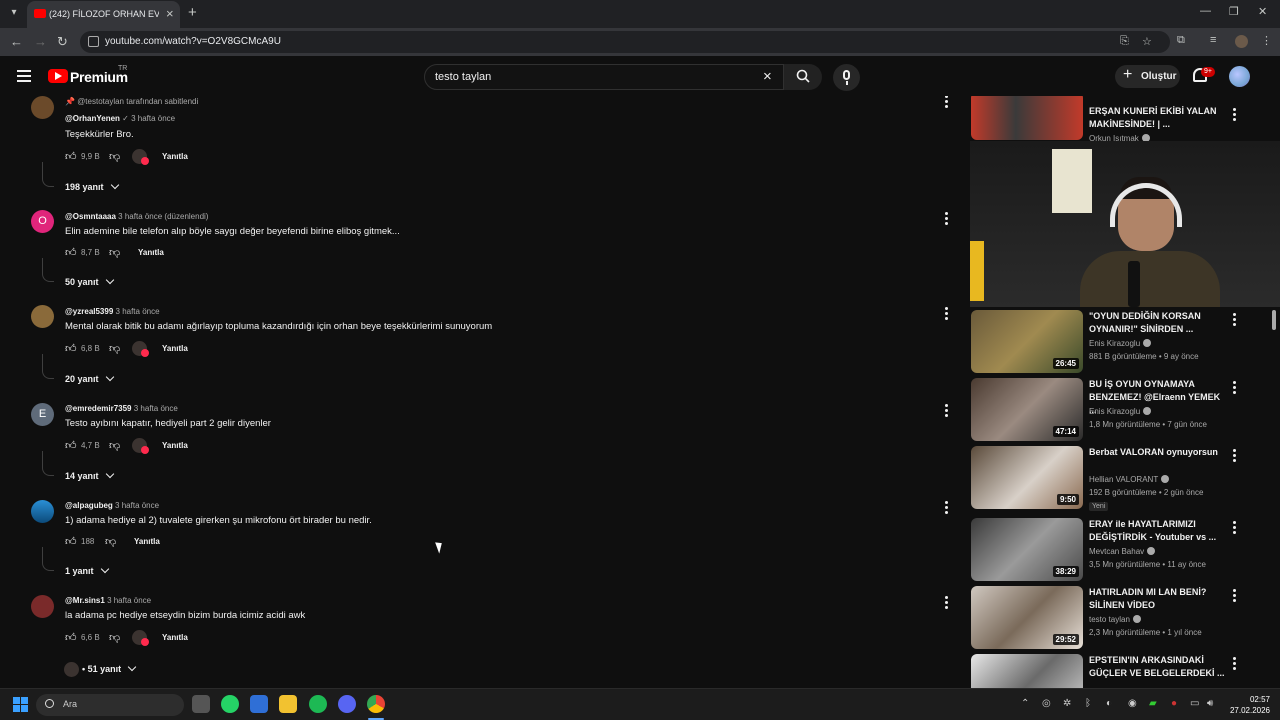 This screenshot has width=1280, height=720. I want to click on media-control-icon: ≡, so click(1213, 40).